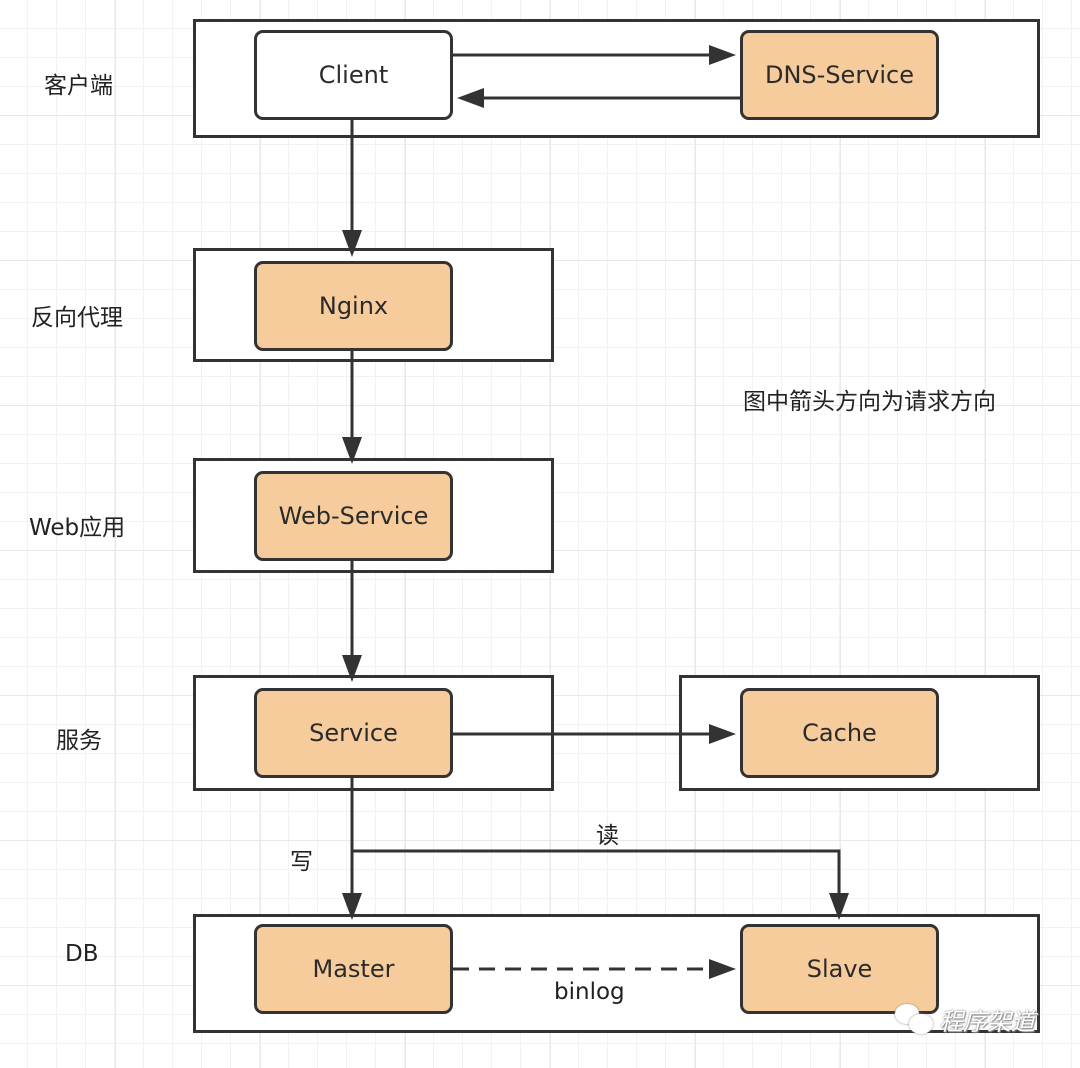 The image size is (1080, 1068). I want to click on node-slave: Slave, so click(839, 969).